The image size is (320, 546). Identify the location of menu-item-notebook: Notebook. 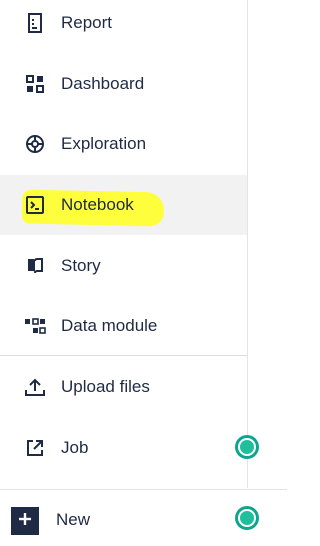
(123, 205).